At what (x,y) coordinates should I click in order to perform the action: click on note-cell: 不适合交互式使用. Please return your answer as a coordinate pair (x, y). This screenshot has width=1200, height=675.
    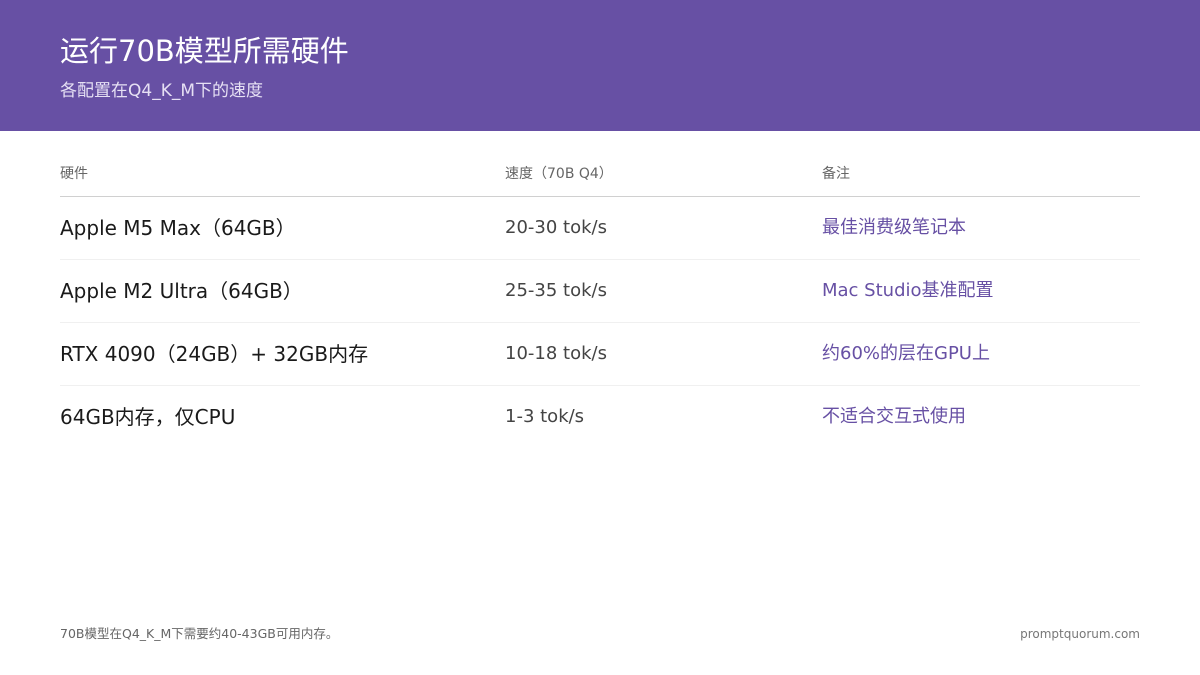
    Looking at the image, I should click on (894, 416).